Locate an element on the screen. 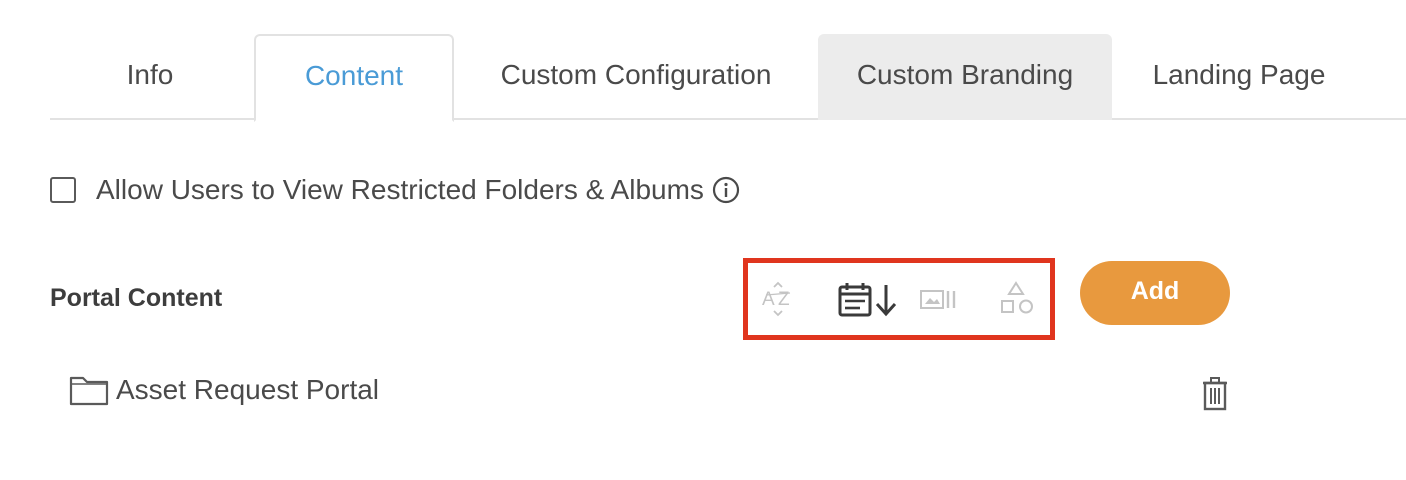 This screenshot has height=480, width=1406. svg-text: A is located at coordinates (768, 299).